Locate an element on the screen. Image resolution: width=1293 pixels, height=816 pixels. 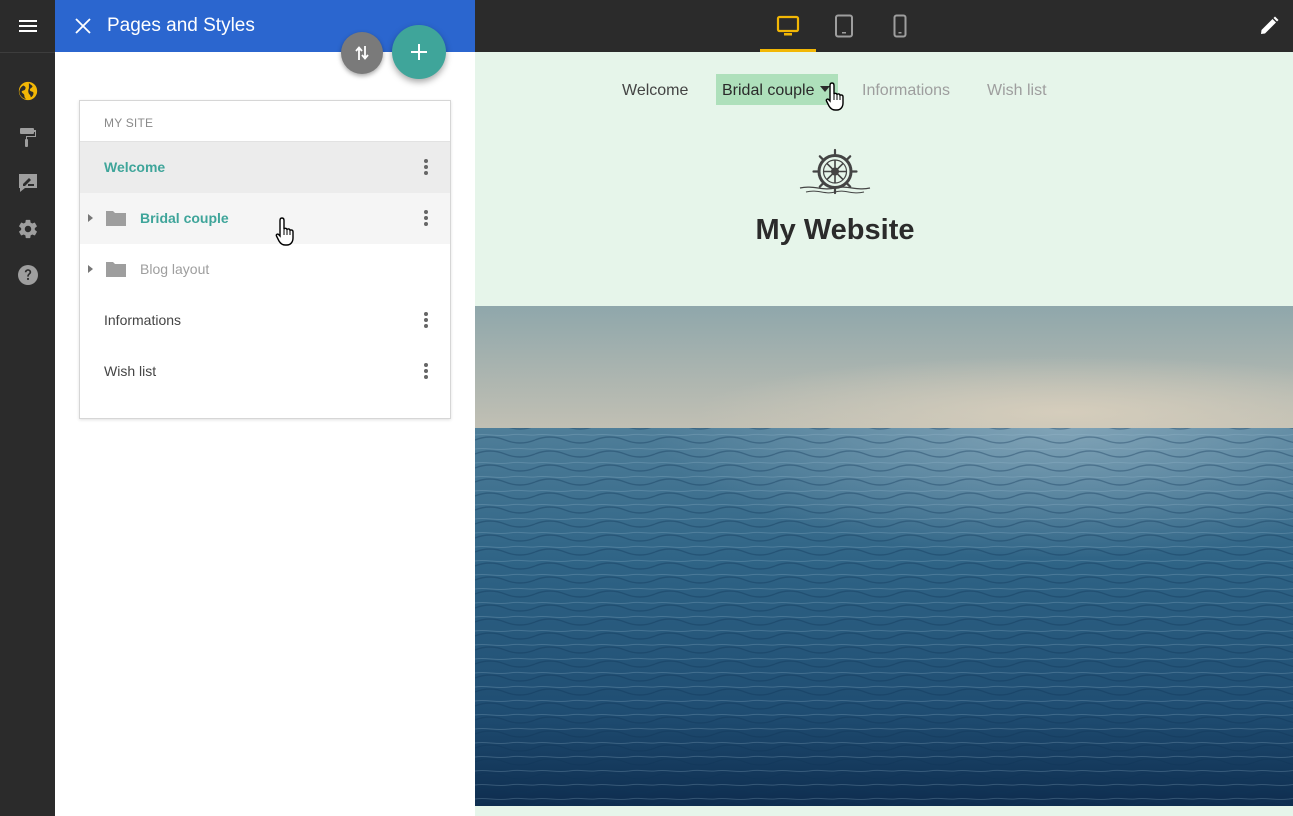
add-page-button is located at coordinates (419, 52).